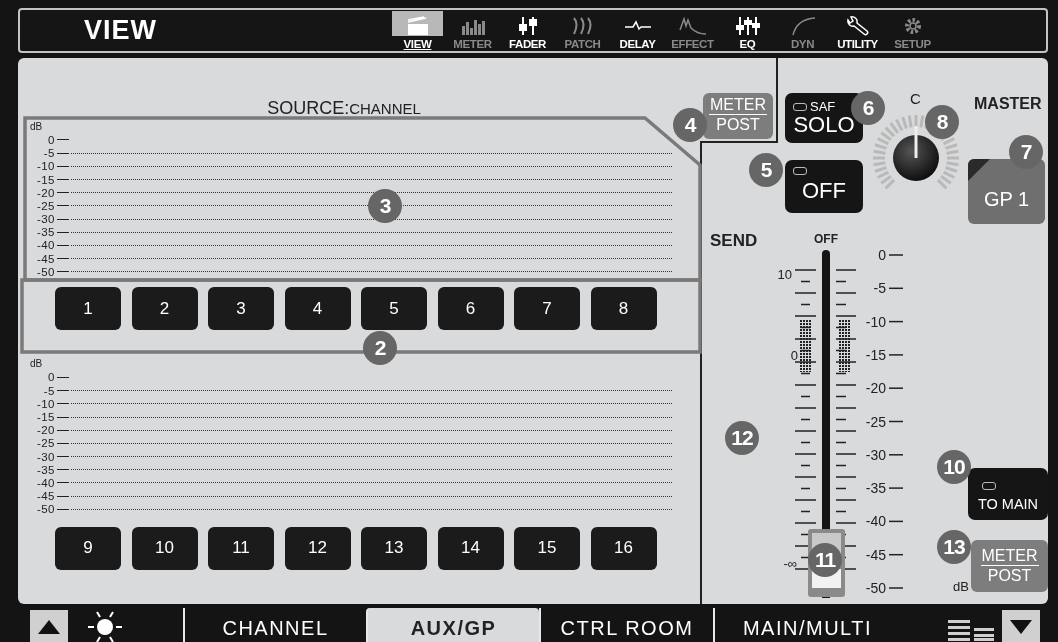 The height and width of the screenshot is (642, 1058). What do you see at coordinates (790, 563) in the screenshot?
I see `scale-label: -∞` at bounding box center [790, 563].